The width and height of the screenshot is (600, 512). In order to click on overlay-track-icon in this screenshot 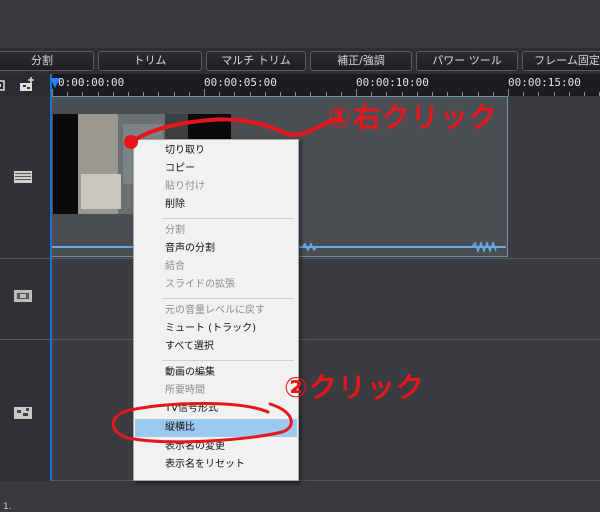, I will do `click(23, 296)`.